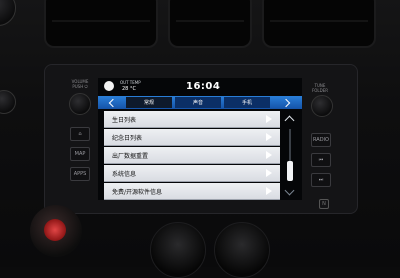  Describe the element at coordinates (130, 156) in the screenshot. I see `list-item-label: 出厂数据重置` at that location.